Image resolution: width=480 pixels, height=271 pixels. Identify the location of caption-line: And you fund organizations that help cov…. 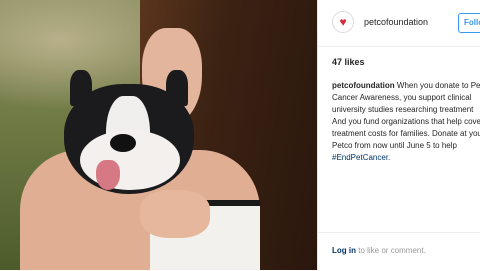
(406, 121).